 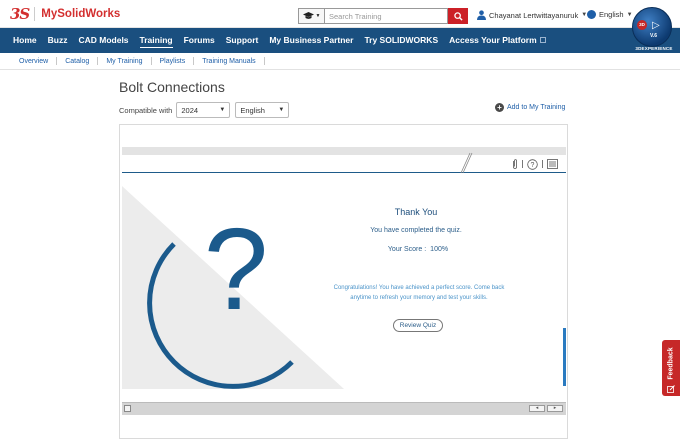 I want to click on brand: 3S MySolidWorks, so click(x=65, y=14).